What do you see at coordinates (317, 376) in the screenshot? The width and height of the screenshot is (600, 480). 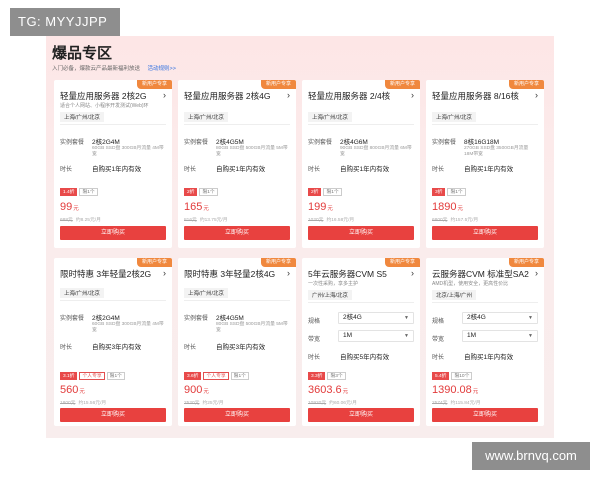 I see `discount-tag: 3.3折` at bounding box center [317, 376].